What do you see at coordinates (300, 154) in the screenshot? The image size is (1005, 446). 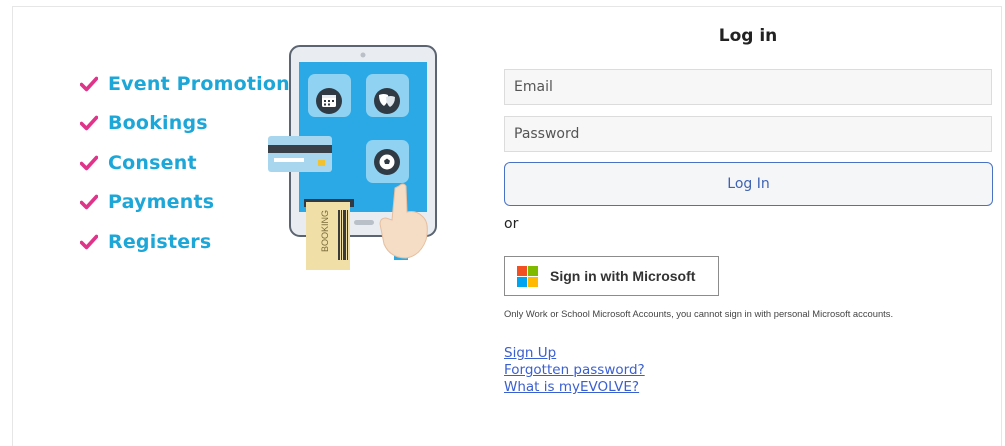 I see `credit-card-icon` at bounding box center [300, 154].